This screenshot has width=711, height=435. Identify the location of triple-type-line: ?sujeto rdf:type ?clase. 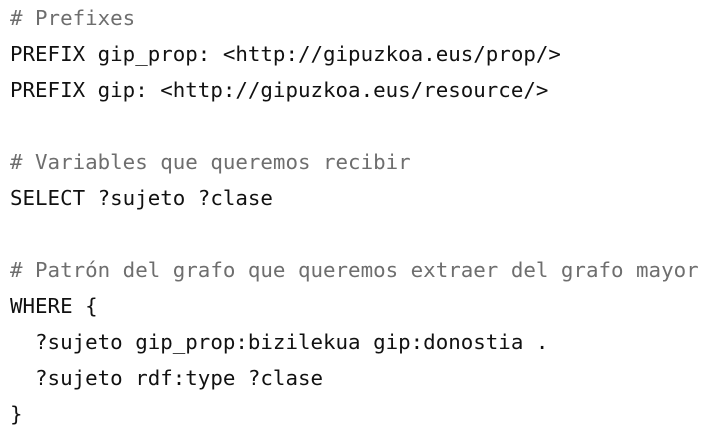
(167, 378).